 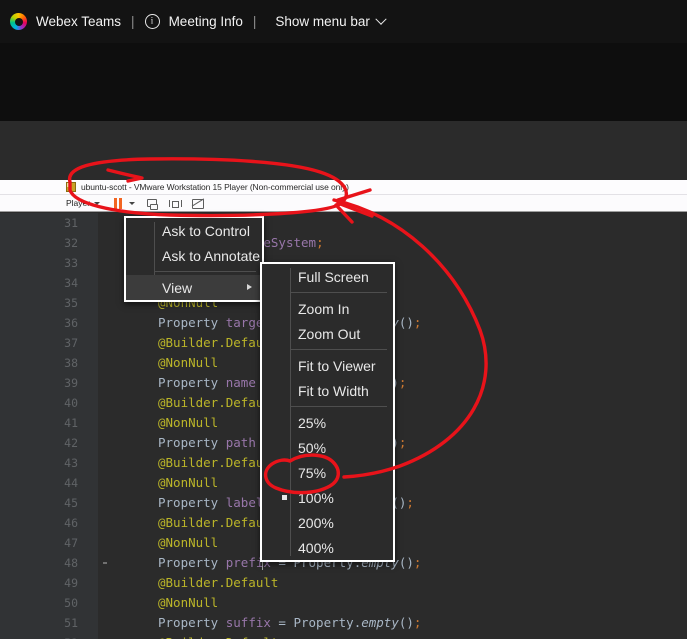 I want to click on unity-mode-icon, so click(x=151, y=203).